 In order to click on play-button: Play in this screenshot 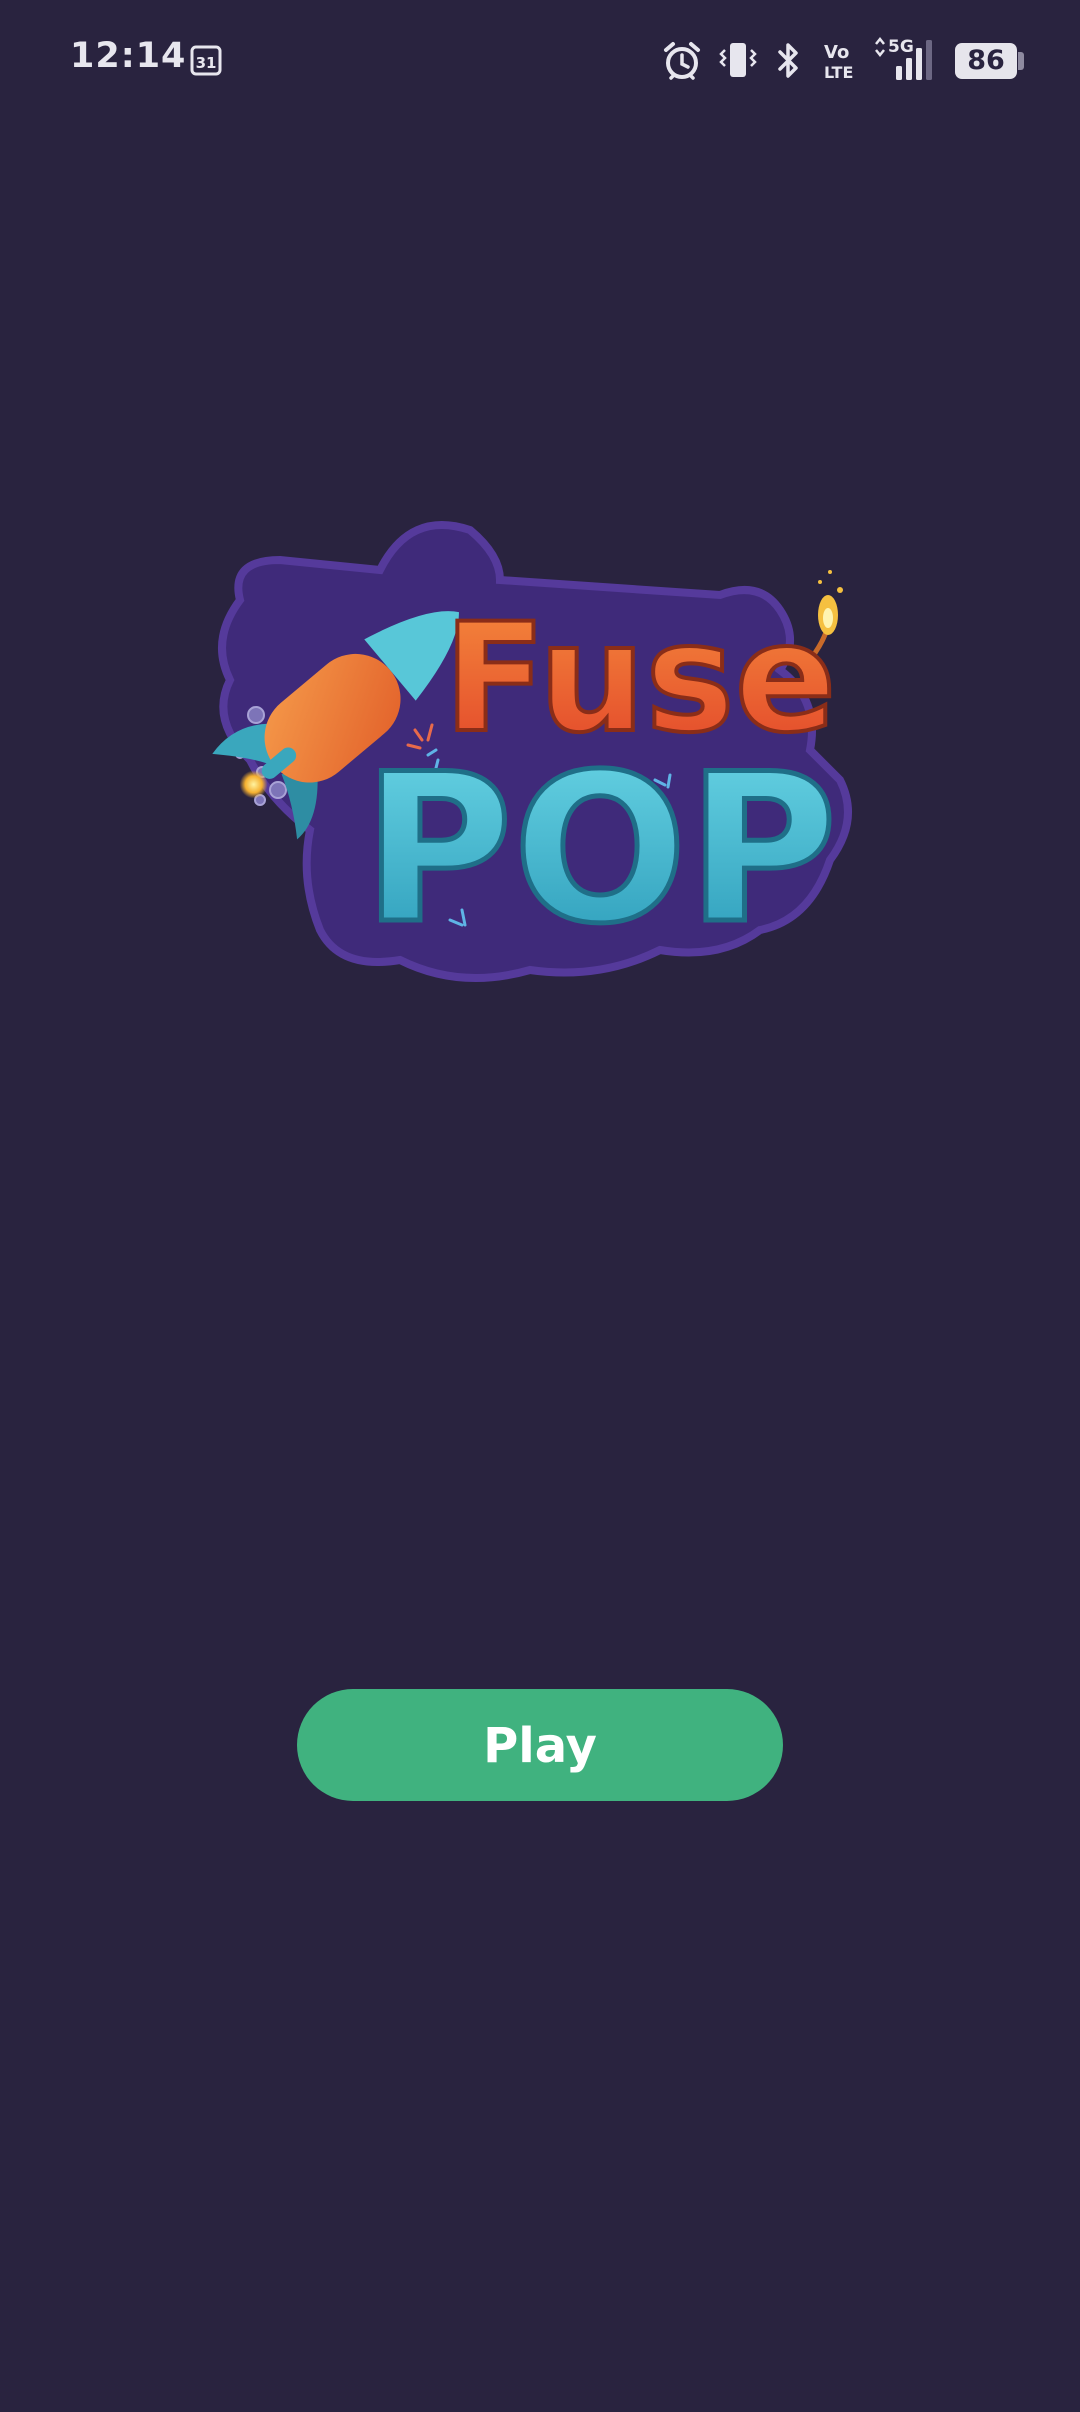, I will do `click(540, 1745)`.